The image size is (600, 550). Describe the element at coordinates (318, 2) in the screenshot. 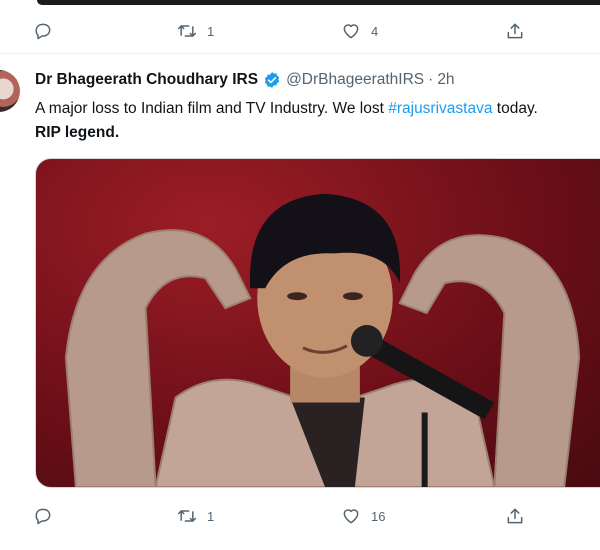

I see `previous-tweet-media` at that location.